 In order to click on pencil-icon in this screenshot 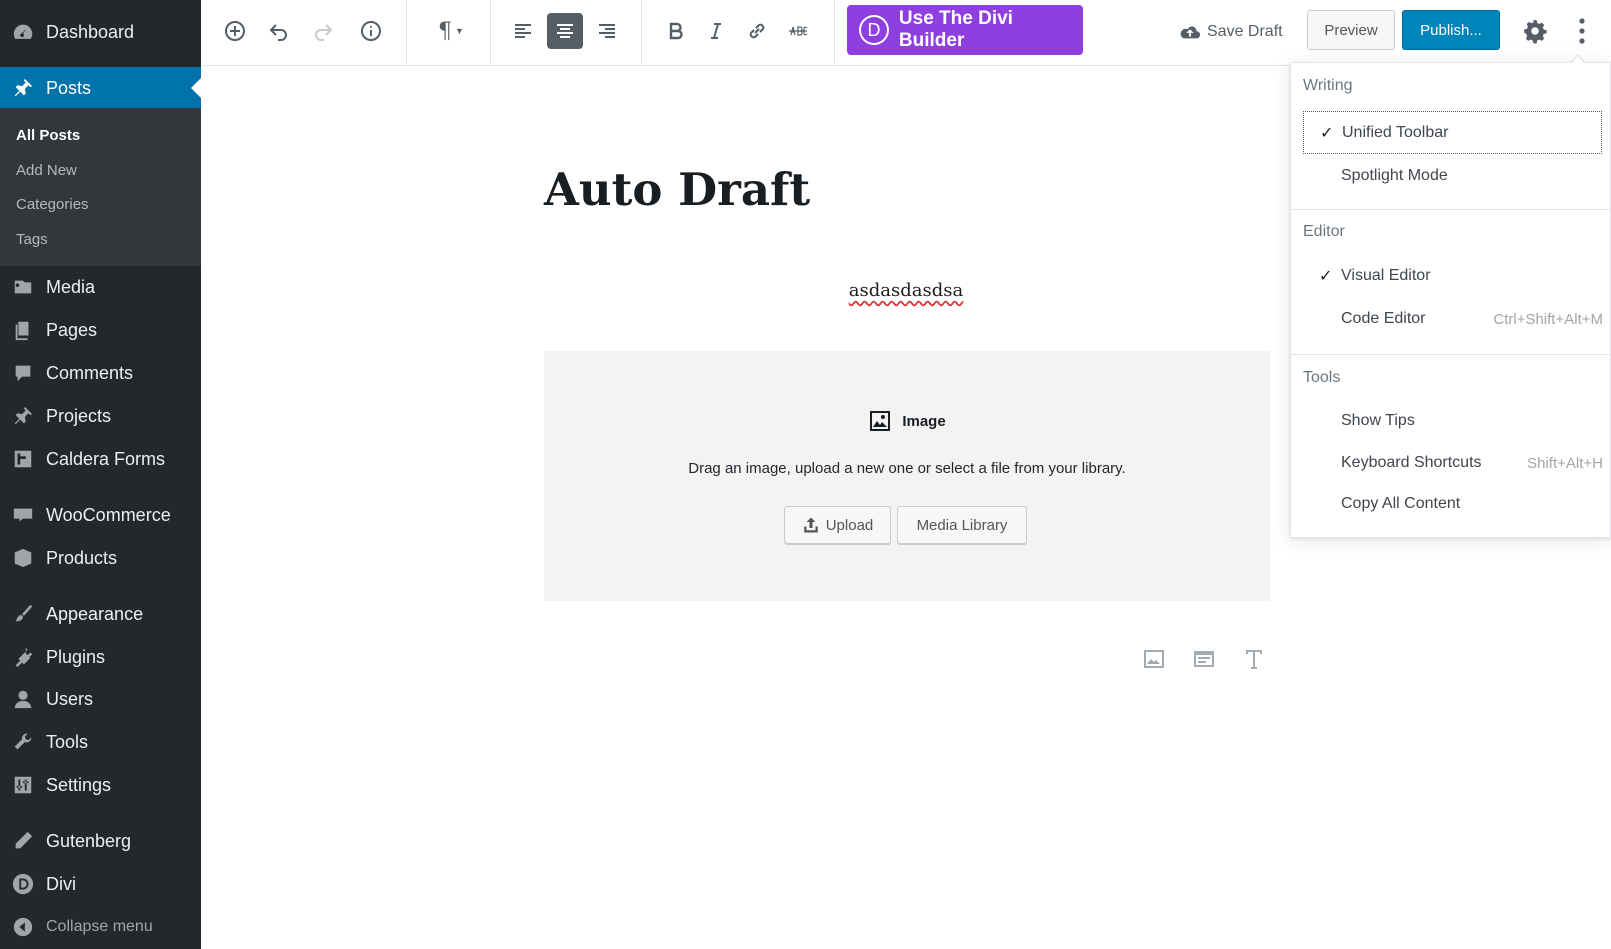, I will do `click(23, 841)`.